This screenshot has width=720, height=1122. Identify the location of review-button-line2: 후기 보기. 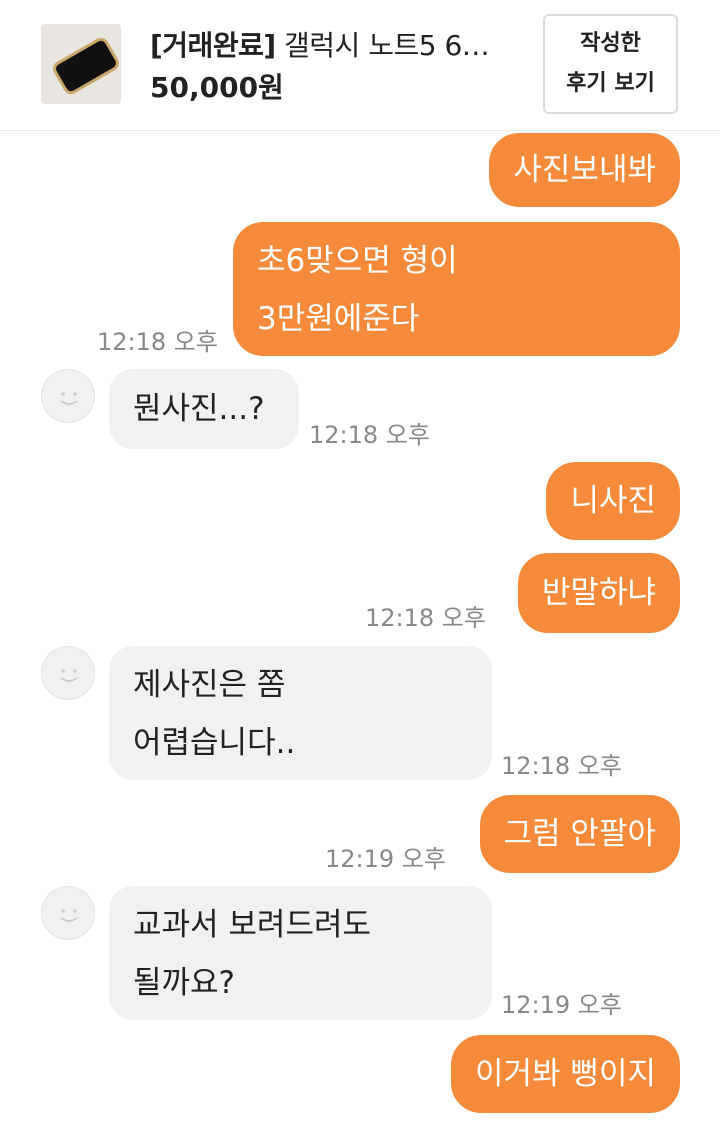
(610, 83).